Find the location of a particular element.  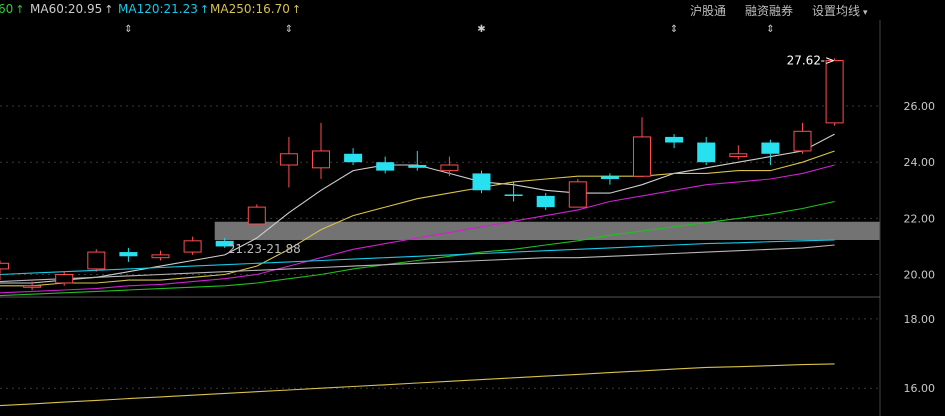

y-tick-label: 16.00 is located at coordinates (920, 388).